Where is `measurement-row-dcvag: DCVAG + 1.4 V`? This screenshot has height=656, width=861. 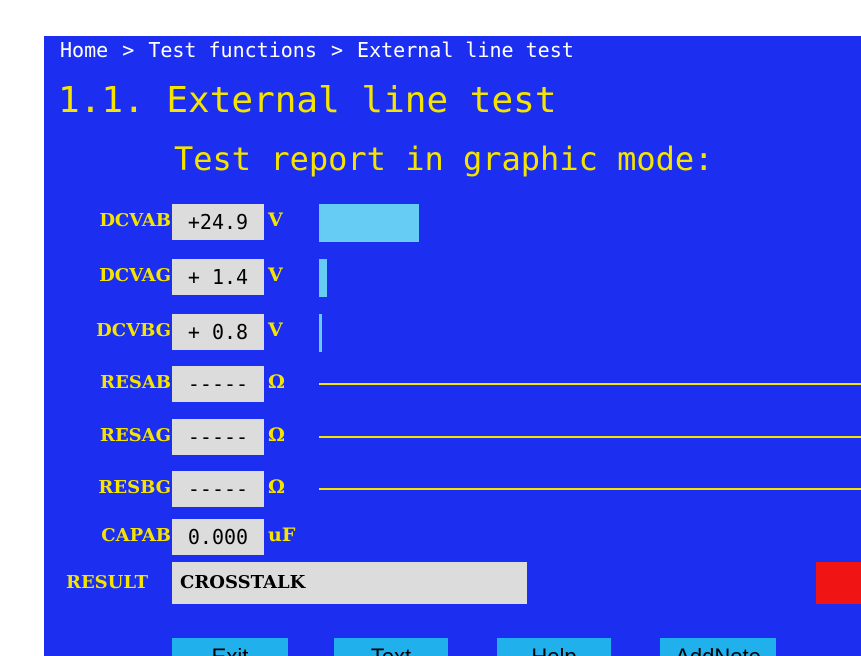
measurement-row-dcvag: DCVAG + 1.4 V is located at coordinates (452, 277).